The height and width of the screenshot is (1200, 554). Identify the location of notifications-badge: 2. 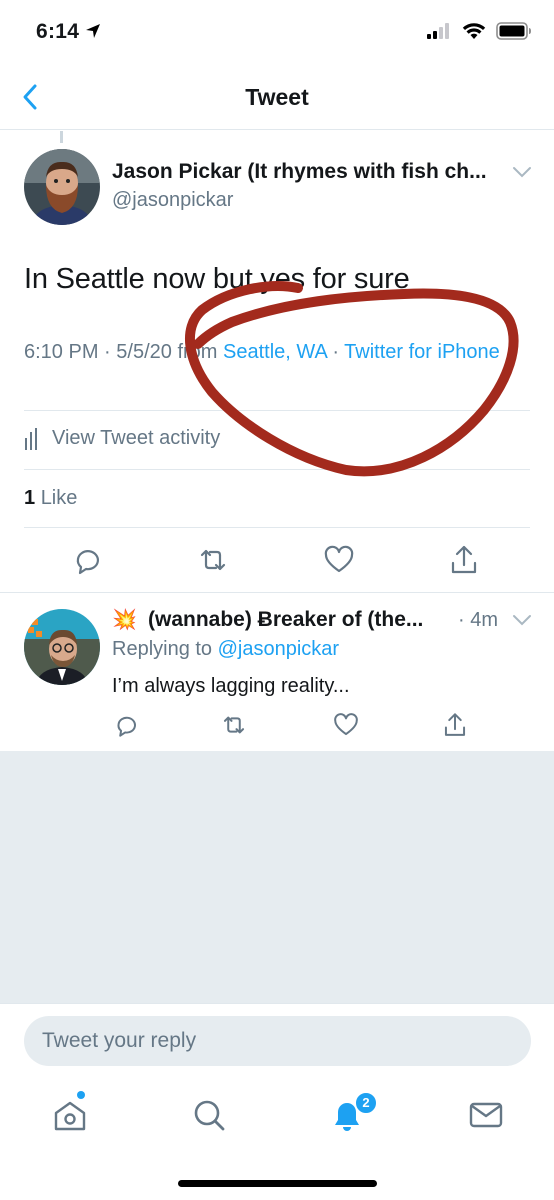
(366, 1103).